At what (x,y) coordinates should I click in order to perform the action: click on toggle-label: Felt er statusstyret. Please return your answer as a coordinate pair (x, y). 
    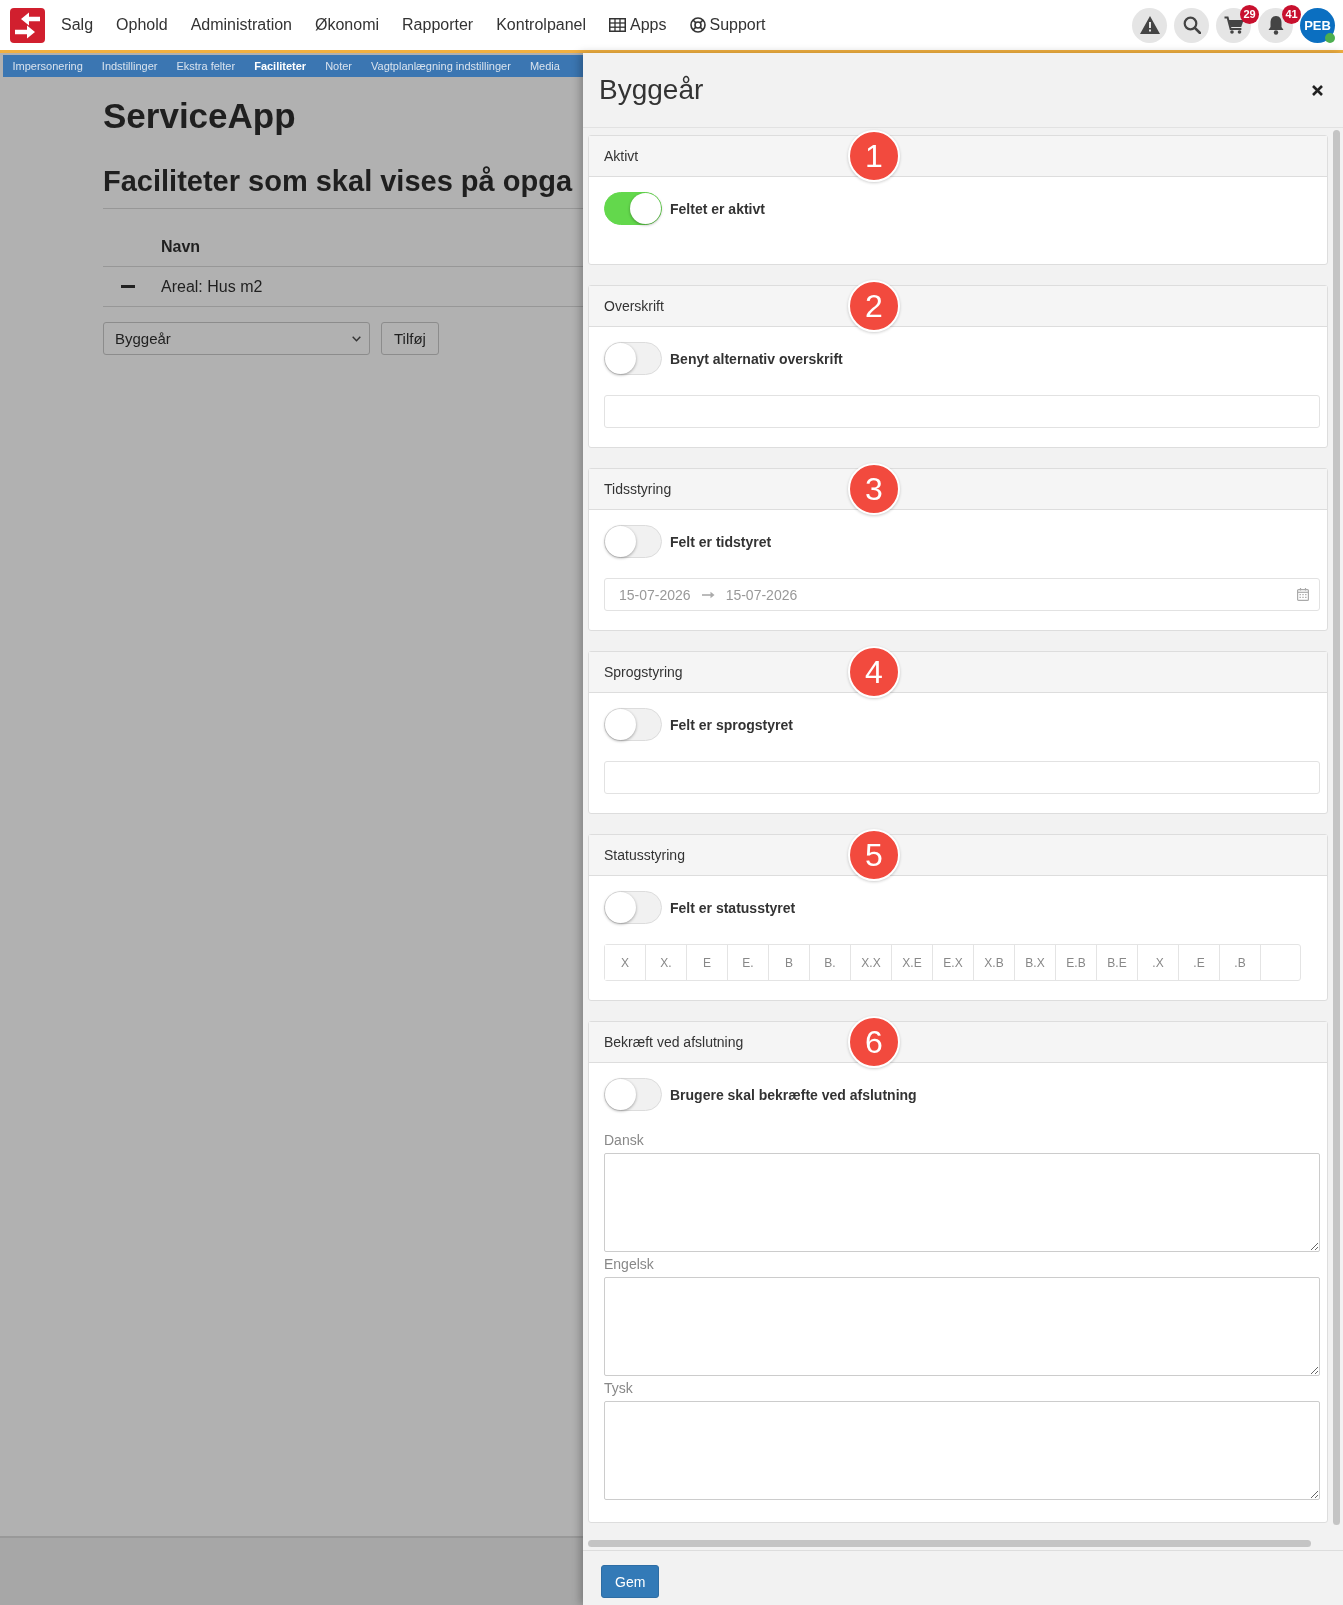
    Looking at the image, I should click on (733, 907).